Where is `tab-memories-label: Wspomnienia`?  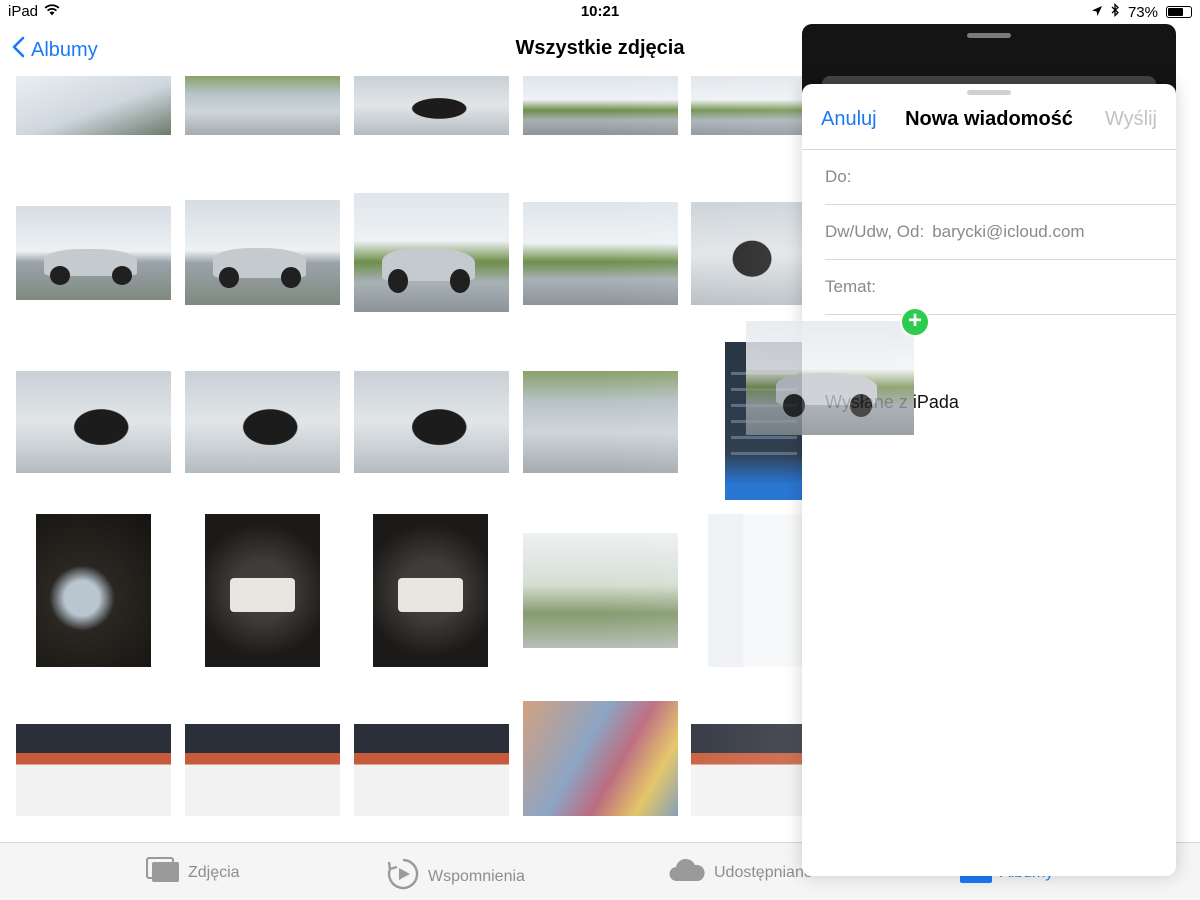 tab-memories-label: Wspomnienia is located at coordinates (476, 876).